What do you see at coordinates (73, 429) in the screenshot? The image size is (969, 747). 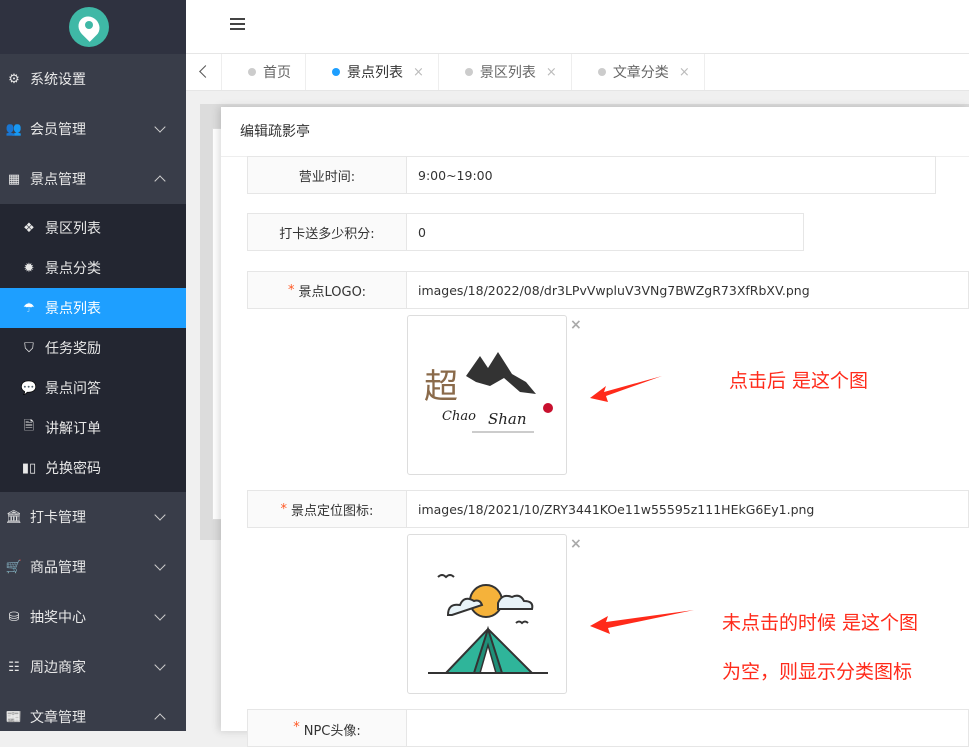 I see `sidebar-subitem-label: 讲解订单` at bounding box center [73, 429].